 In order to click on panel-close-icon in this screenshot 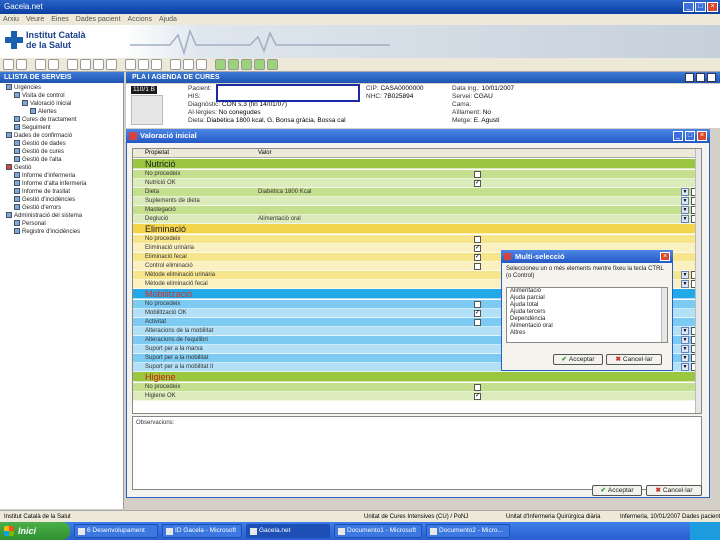, I will do `click(711, 77)`.